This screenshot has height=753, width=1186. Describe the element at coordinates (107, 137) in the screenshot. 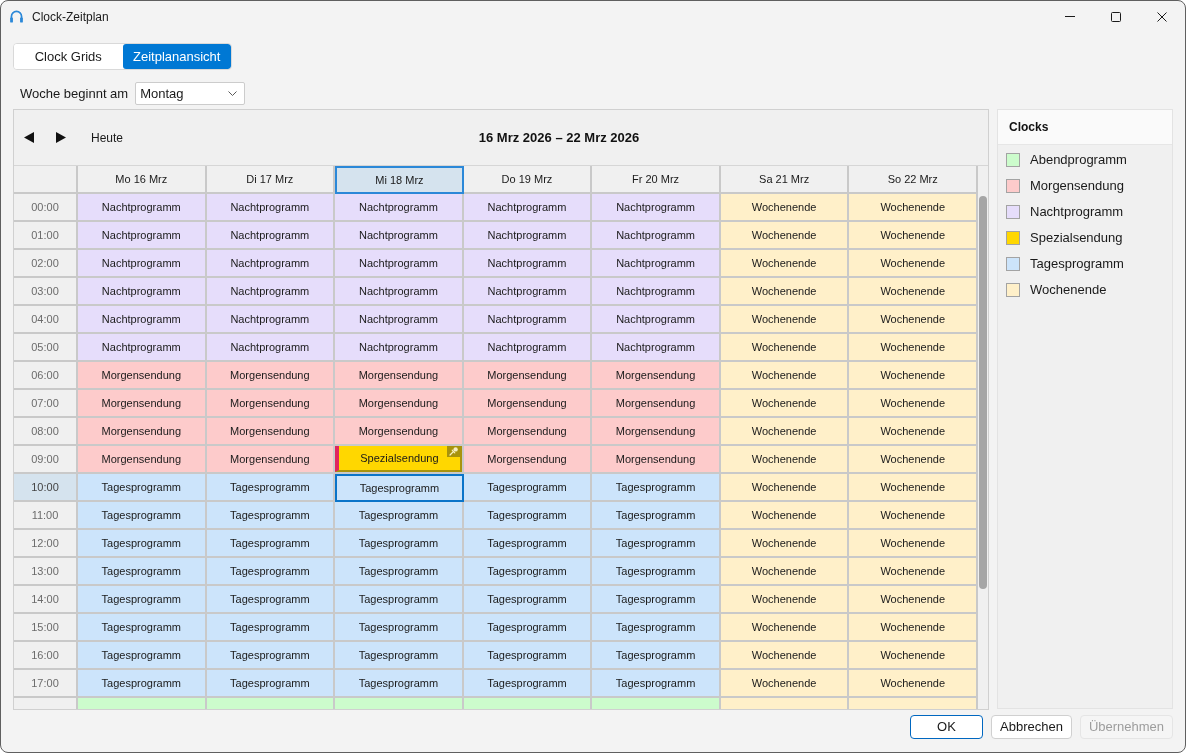

I see `today-button: Heute` at that location.